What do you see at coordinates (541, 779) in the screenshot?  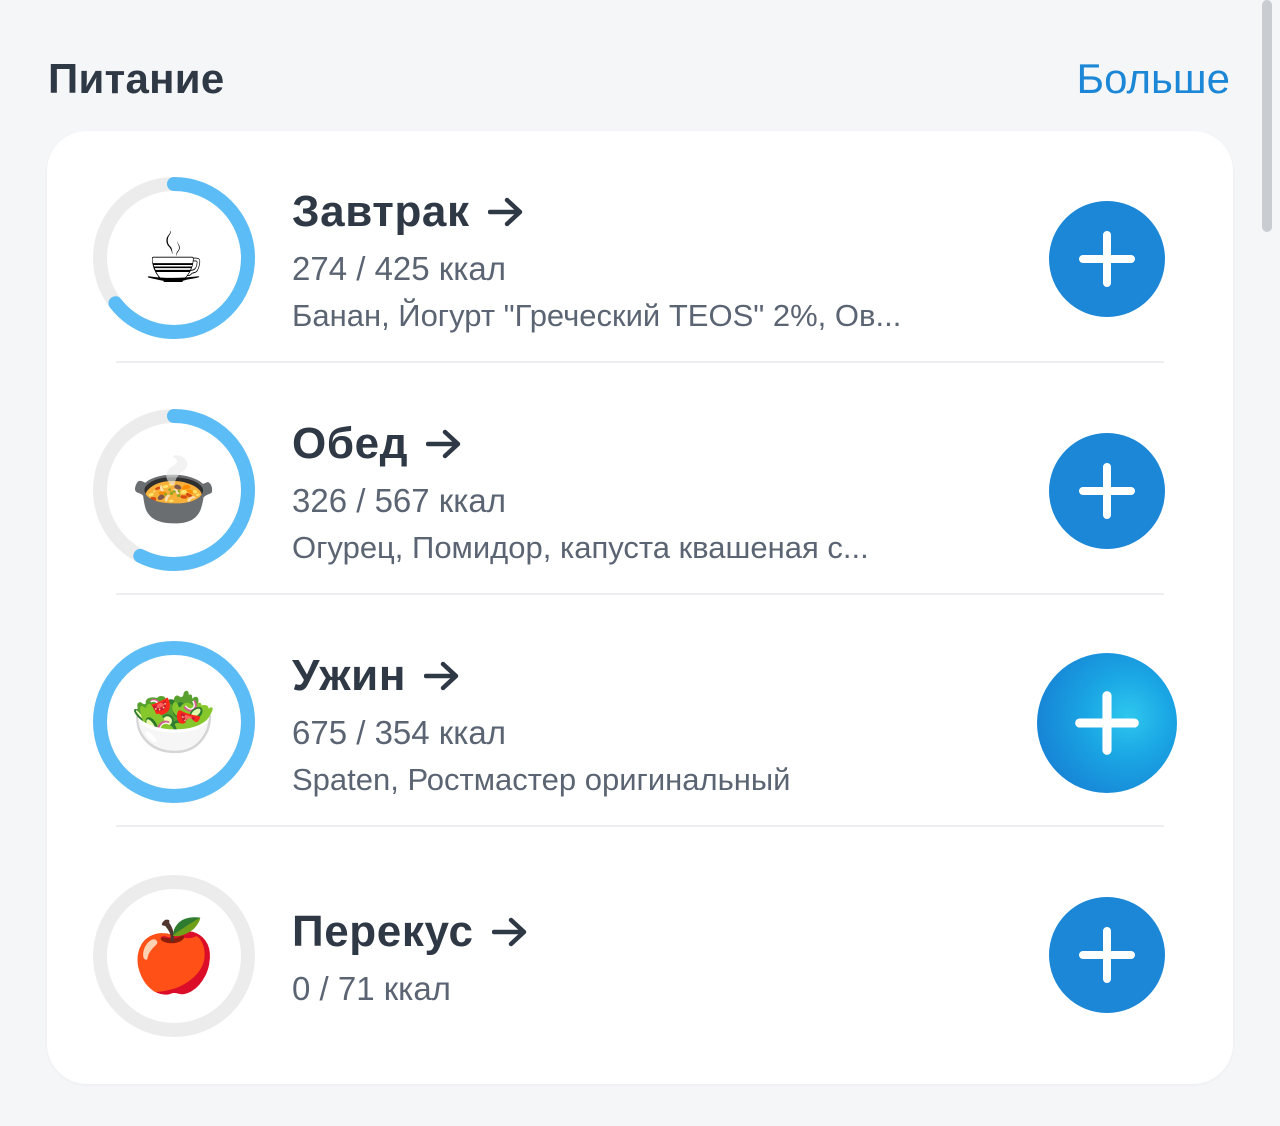 I see `meal-items: Spaten, Ростмастер оригинальный` at bounding box center [541, 779].